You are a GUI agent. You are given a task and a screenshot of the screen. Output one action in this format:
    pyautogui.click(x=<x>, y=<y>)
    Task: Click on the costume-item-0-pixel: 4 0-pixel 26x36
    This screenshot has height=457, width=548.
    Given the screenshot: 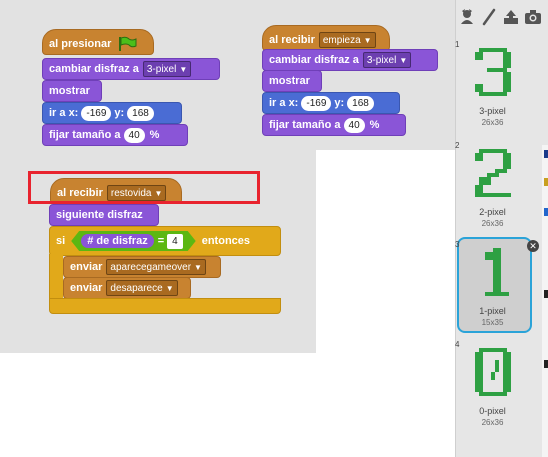 What is the action you would take?
    pyautogui.click(x=492, y=388)
    